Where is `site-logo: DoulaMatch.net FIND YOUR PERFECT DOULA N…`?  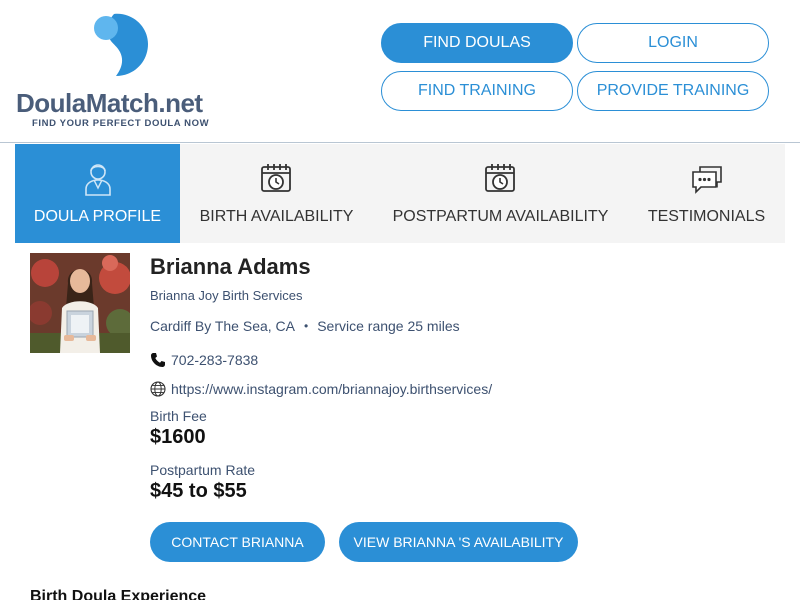 site-logo: DoulaMatch.net FIND YOUR PERFECT DOULA N… is located at coordinates (119, 72).